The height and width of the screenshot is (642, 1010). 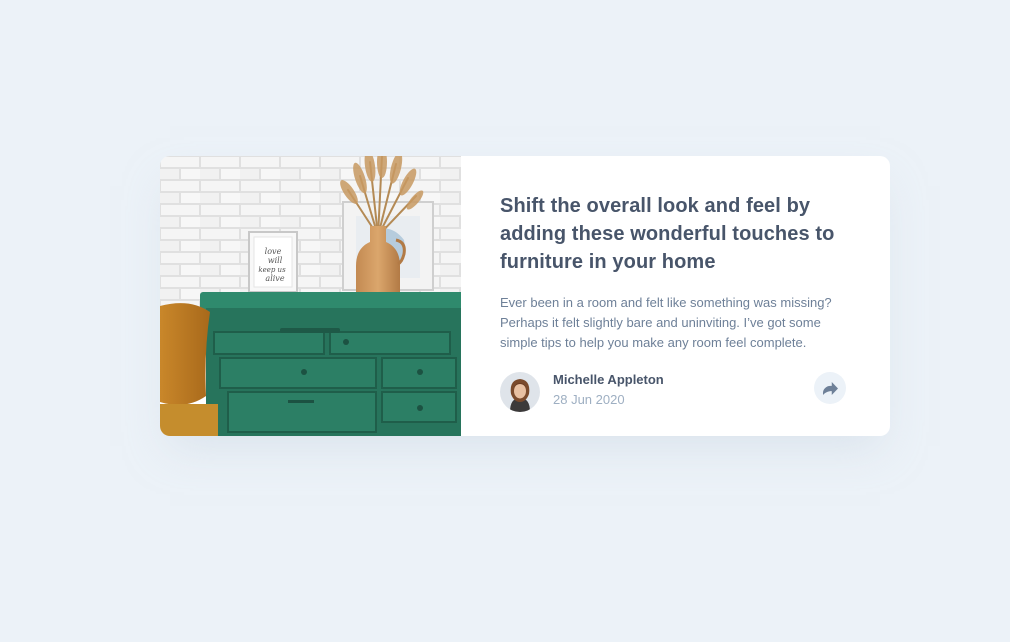 I want to click on author-info: Michelle Appleton 28 Jun 2020, so click(x=582, y=392).